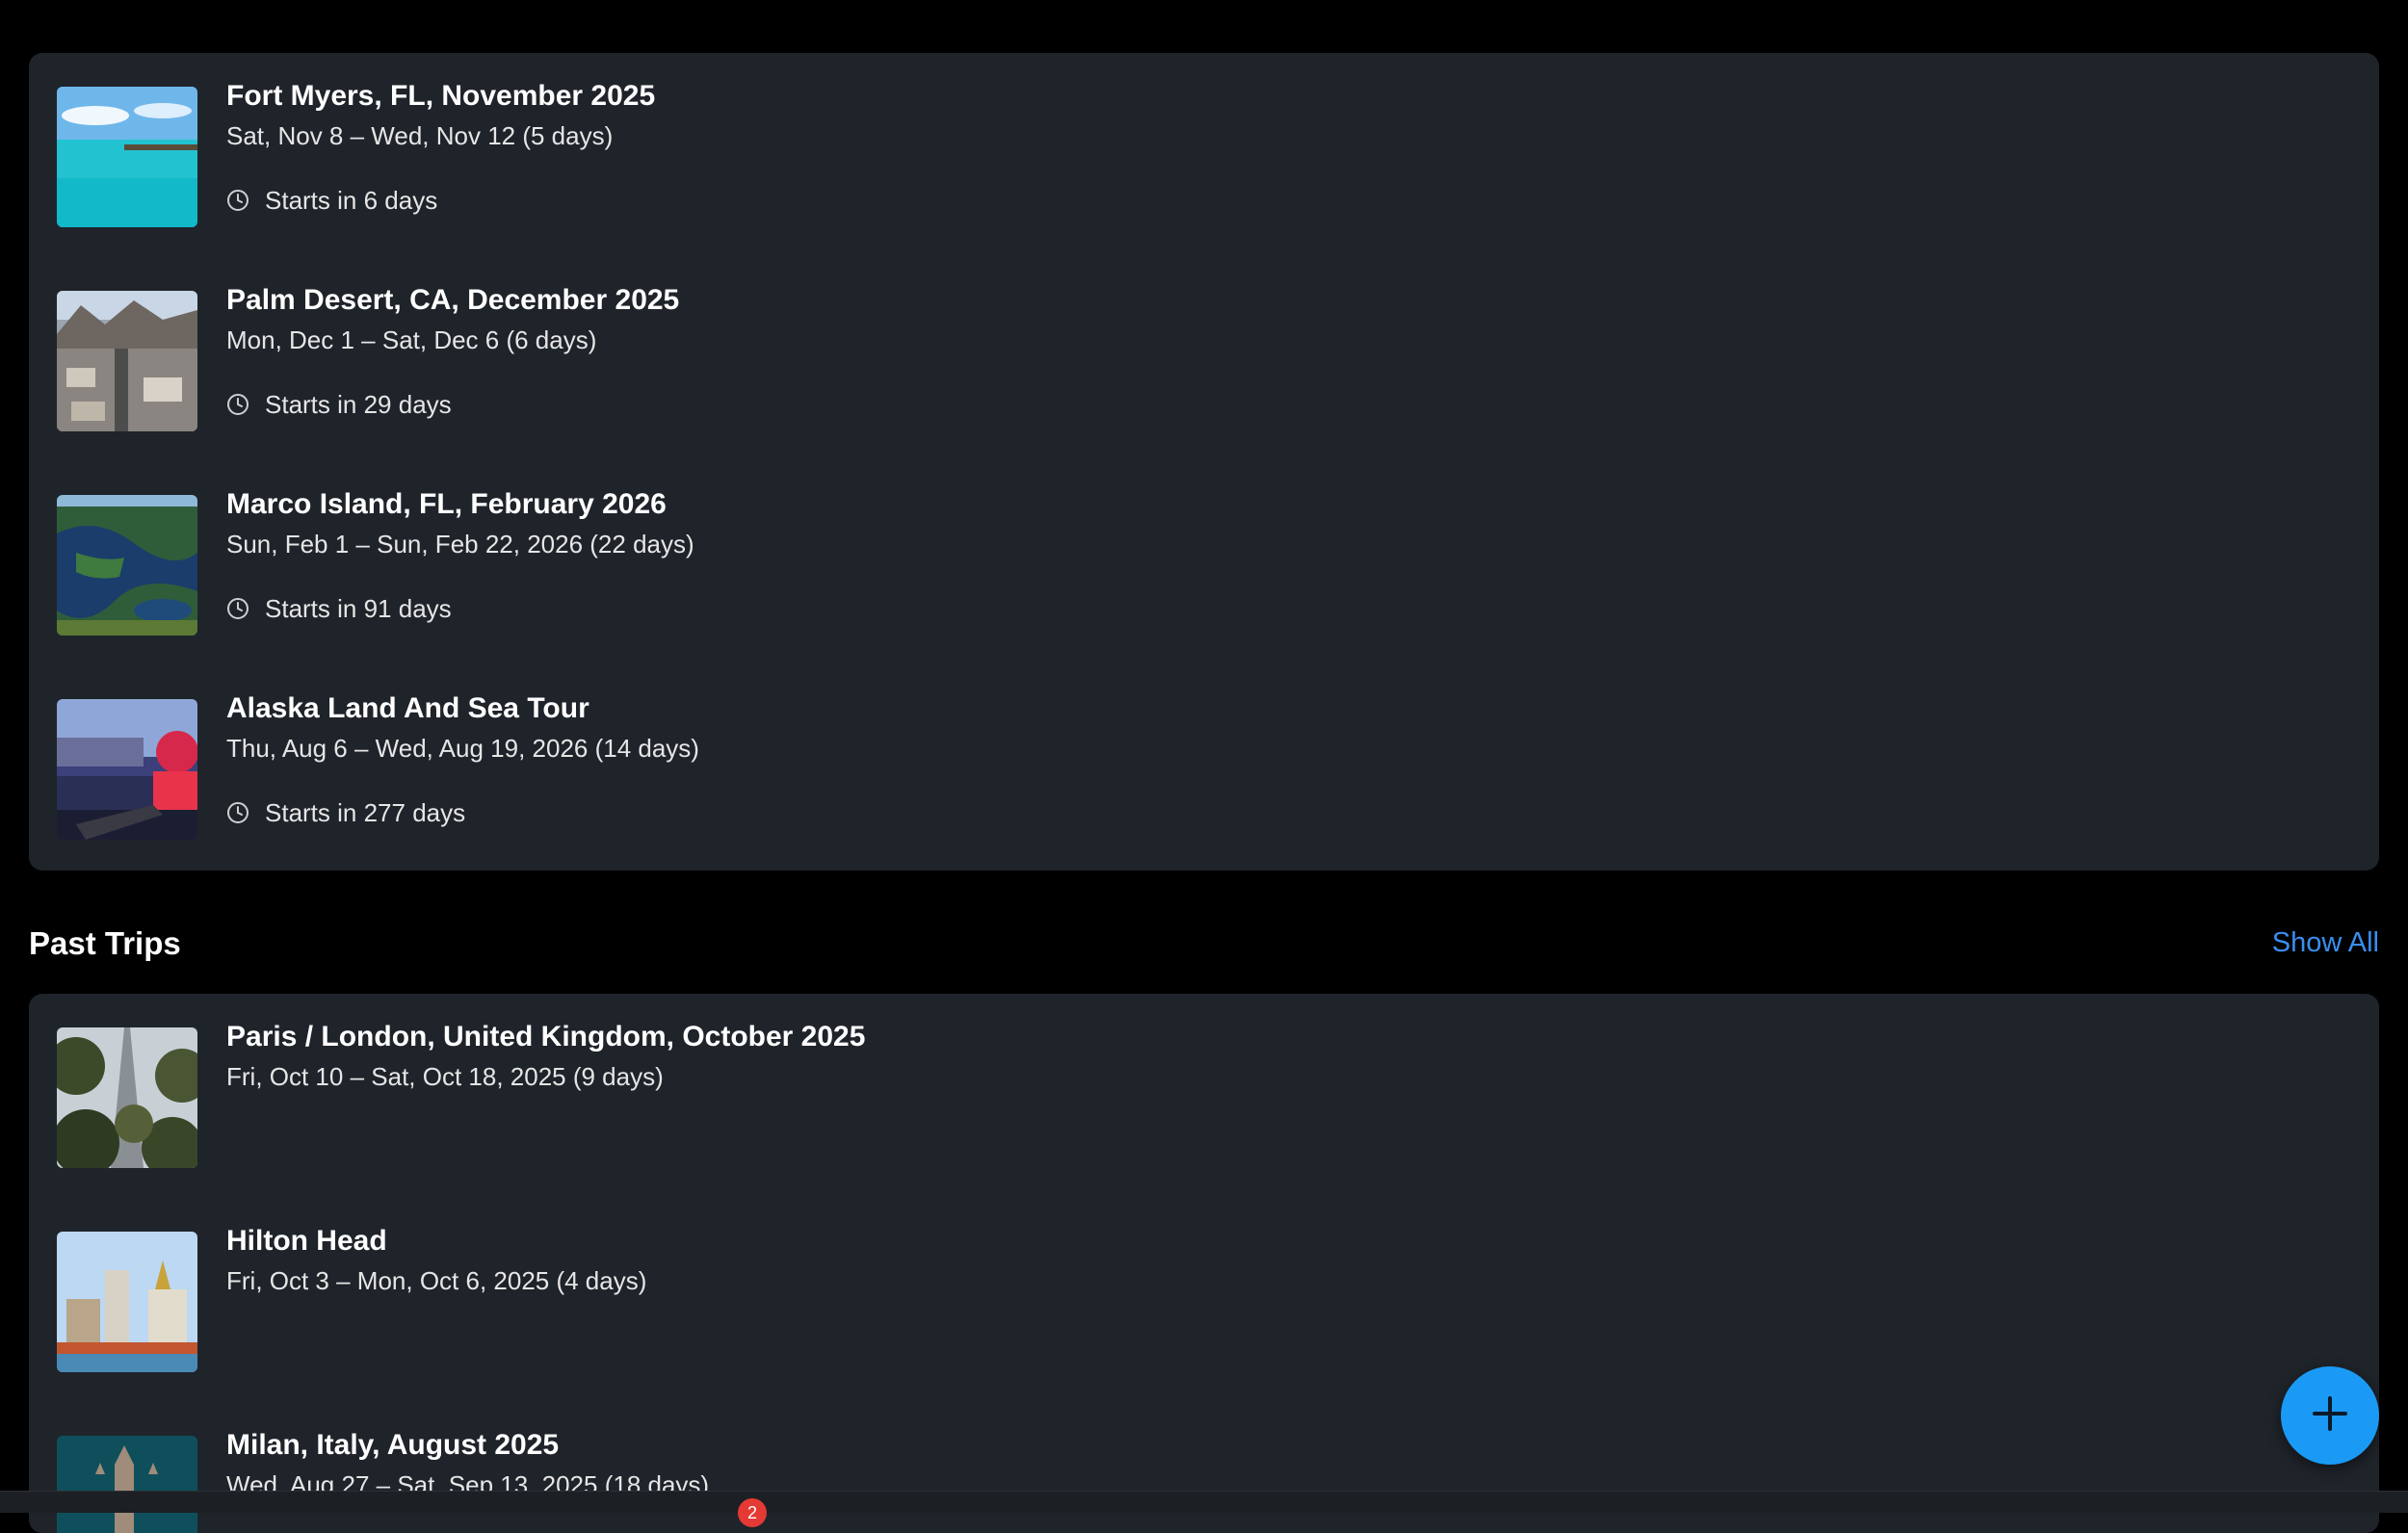 The width and height of the screenshot is (2408, 1533). What do you see at coordinates (411, 339) in the screenshot?
I see `trip-dates: Mon, Dec 1 – Sat, Dec 6 (6 days)` at bounding box center [411, 339].